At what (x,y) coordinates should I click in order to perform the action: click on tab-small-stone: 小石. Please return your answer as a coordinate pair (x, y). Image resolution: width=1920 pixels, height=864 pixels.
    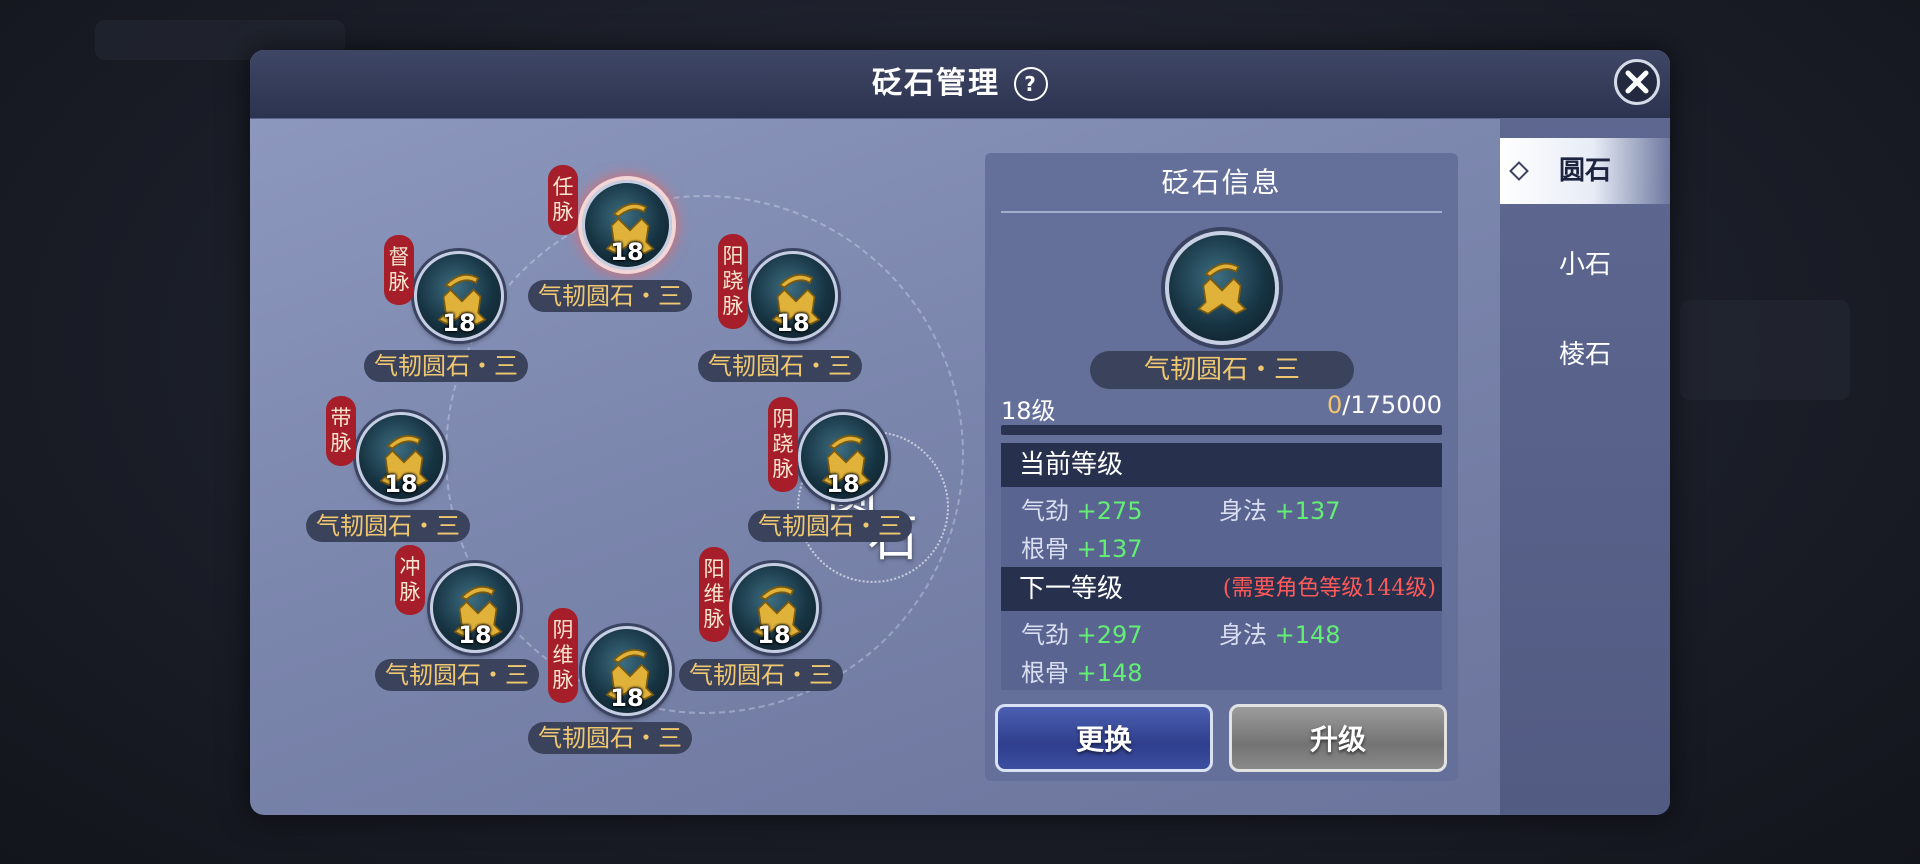
    Looking at the image, I should click on (1585, 265).